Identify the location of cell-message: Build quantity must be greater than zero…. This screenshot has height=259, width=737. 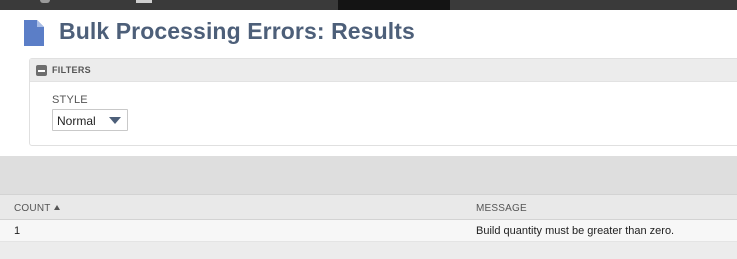
(575, 231).